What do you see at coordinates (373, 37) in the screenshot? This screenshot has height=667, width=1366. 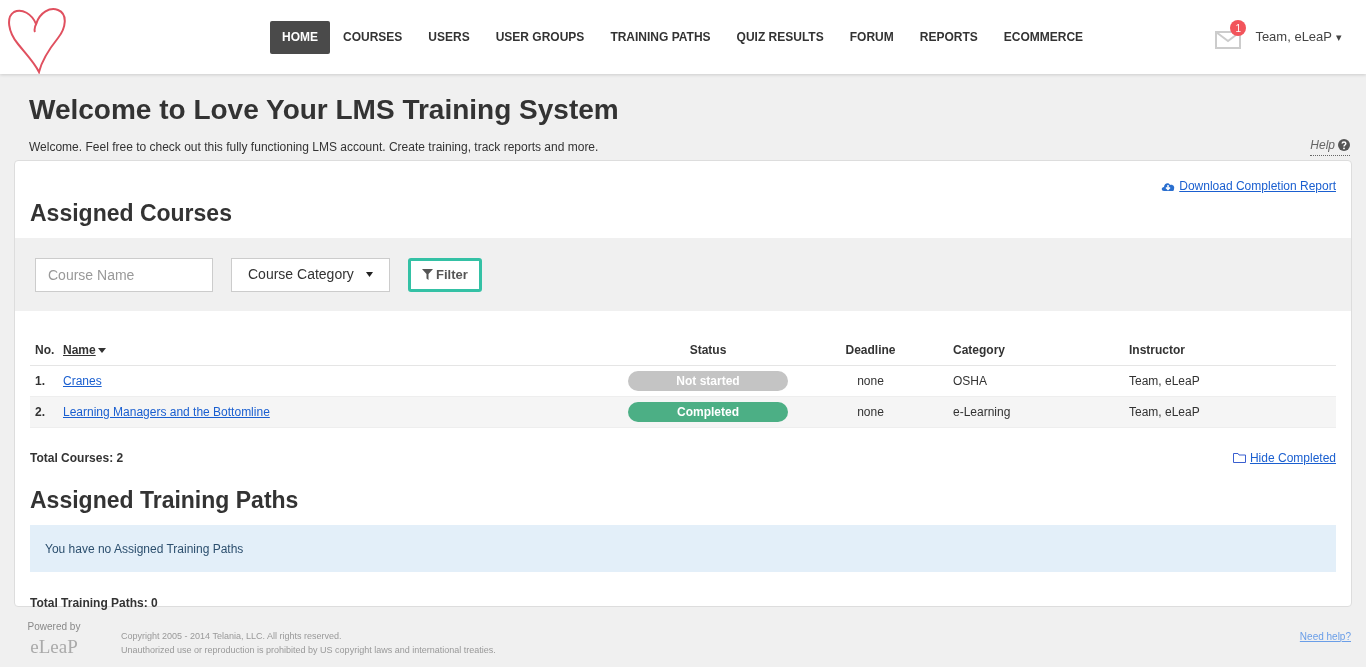 I see `nav-item: COURSES` at bounding box center [373, 37].